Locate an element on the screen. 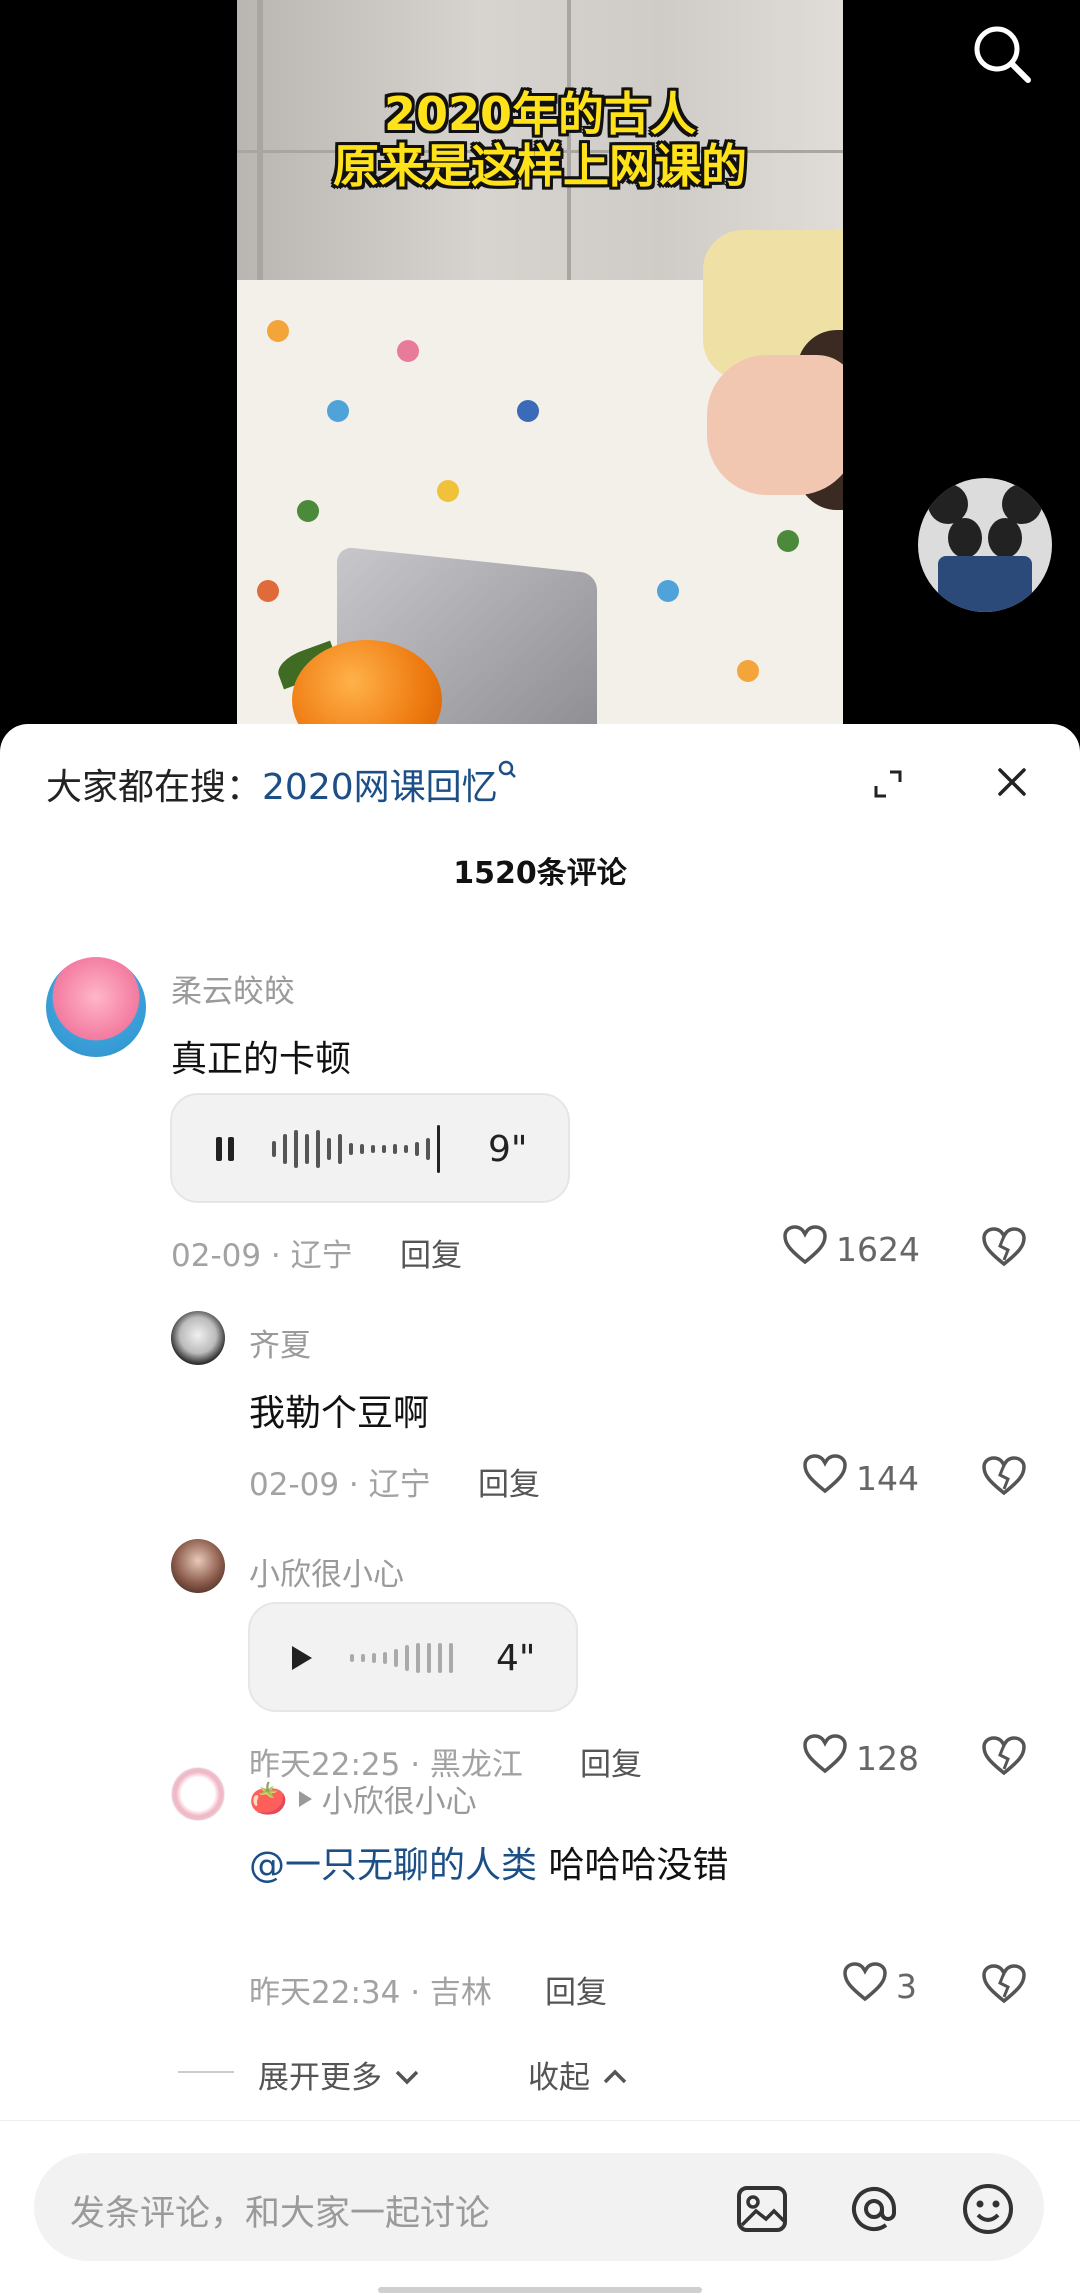 This screenshot has height=2295, width=1080. chevron-down-icon is located at coordinates (407, 2078).